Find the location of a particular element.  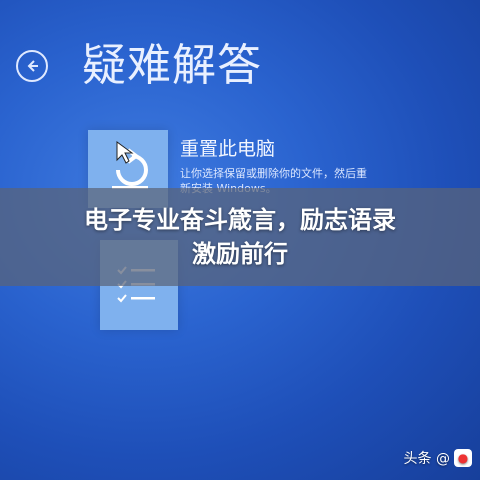

watermark: 头条 @ ● is located at coordinates (438, 458).